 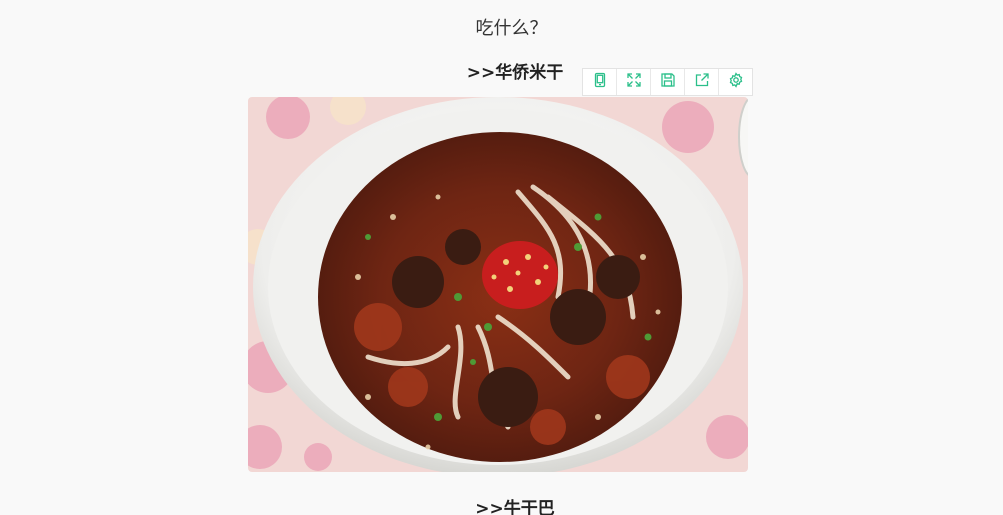 What do you see at coordinates (515, 73) in the screenshot?
I see `section-heading-huaqiao-migan: >>华侨米干` at bounding box center [515, 73].